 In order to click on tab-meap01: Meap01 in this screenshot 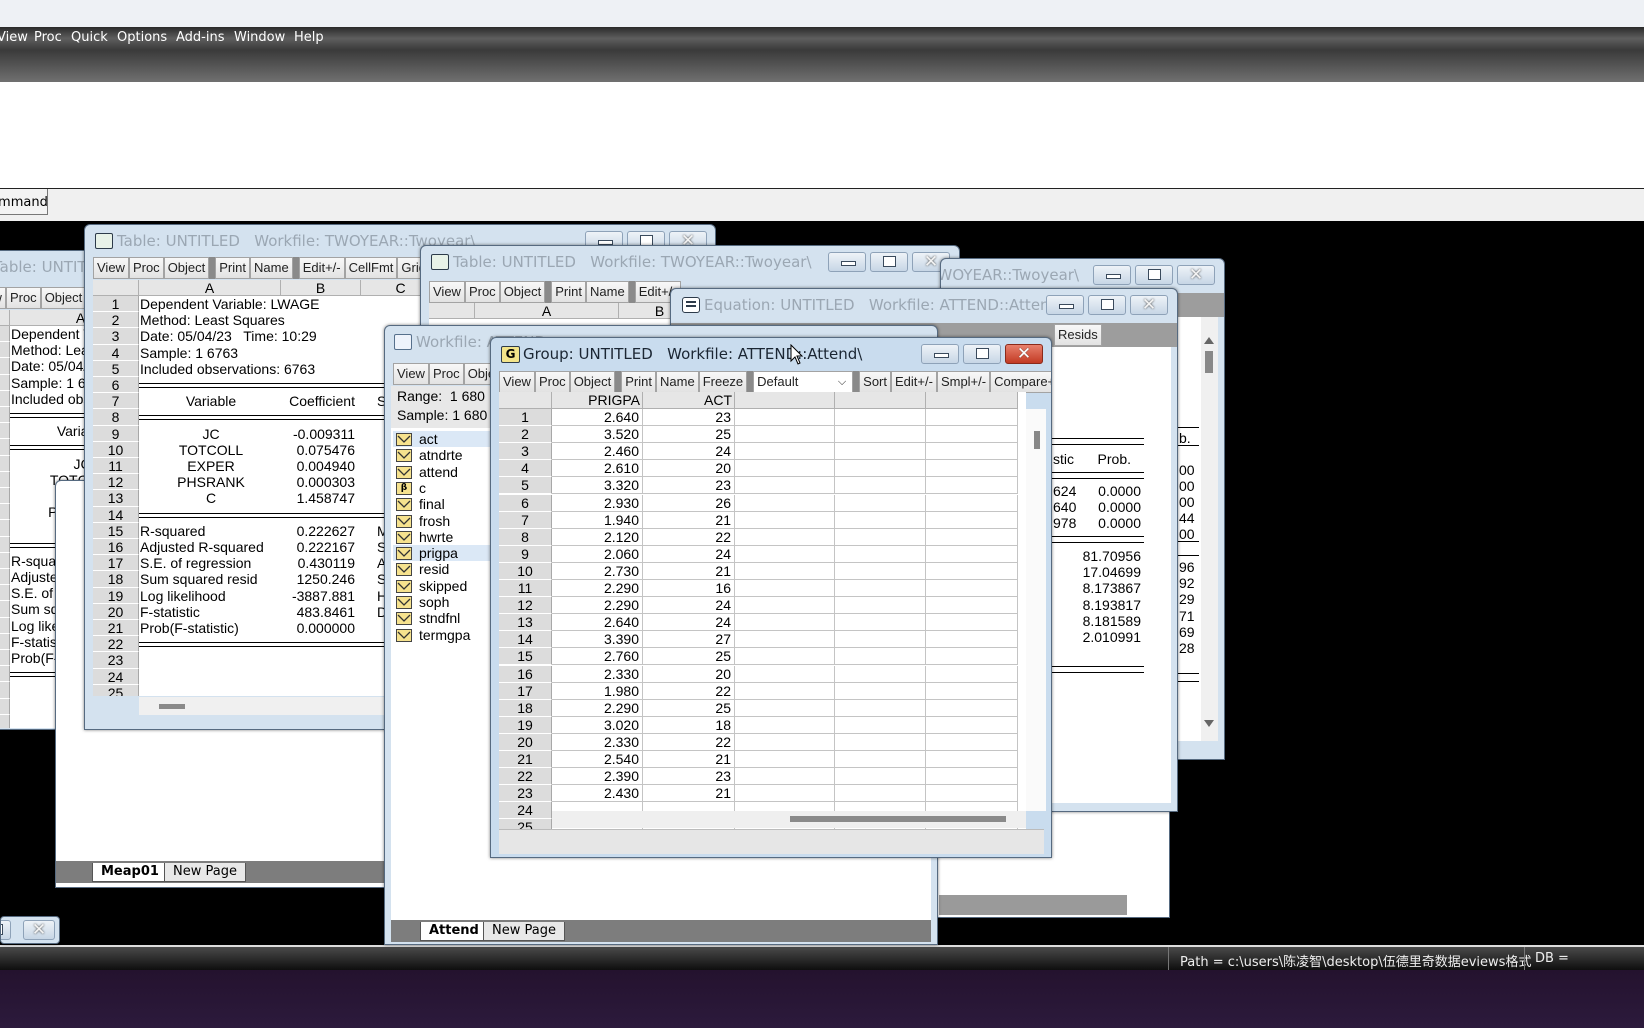, I will do `click(130, 872)`.